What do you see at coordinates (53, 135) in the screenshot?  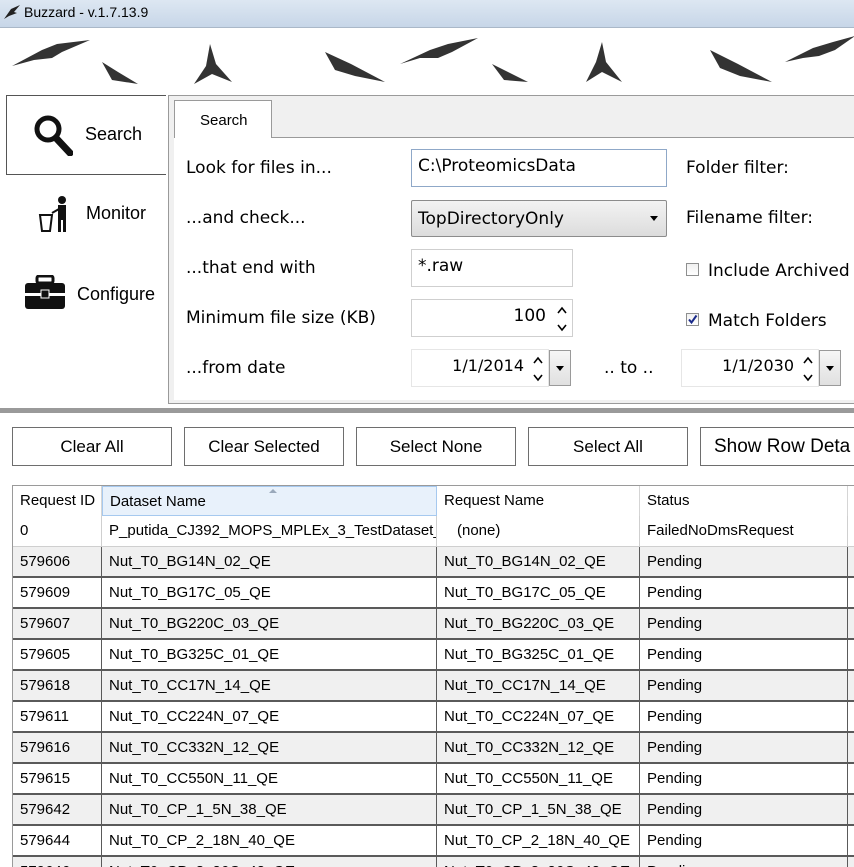 I see `magnifier-icon` at bounding box center [53, 135].